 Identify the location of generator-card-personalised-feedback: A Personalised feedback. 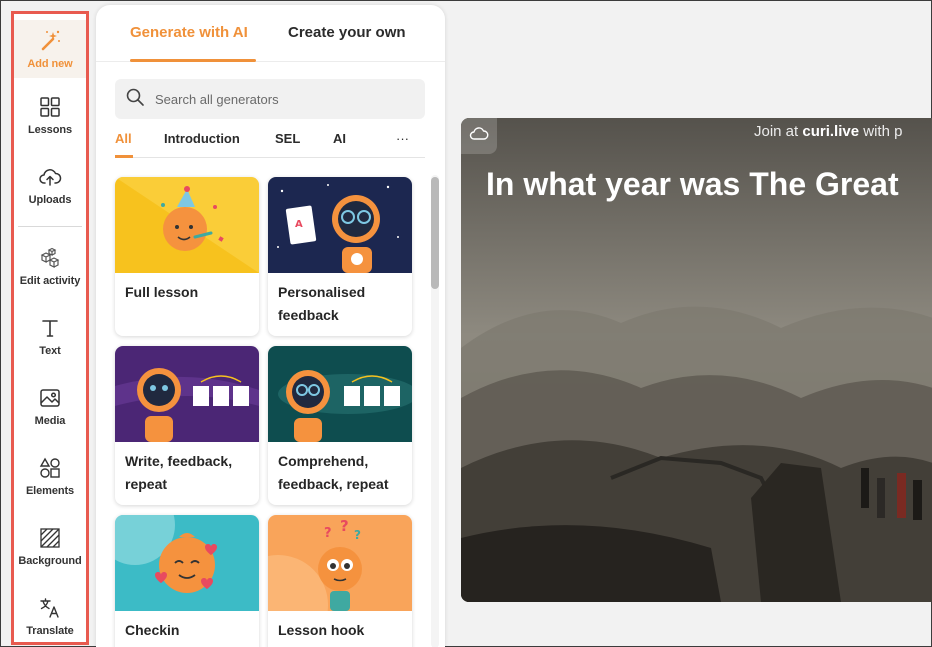
(340, 256).